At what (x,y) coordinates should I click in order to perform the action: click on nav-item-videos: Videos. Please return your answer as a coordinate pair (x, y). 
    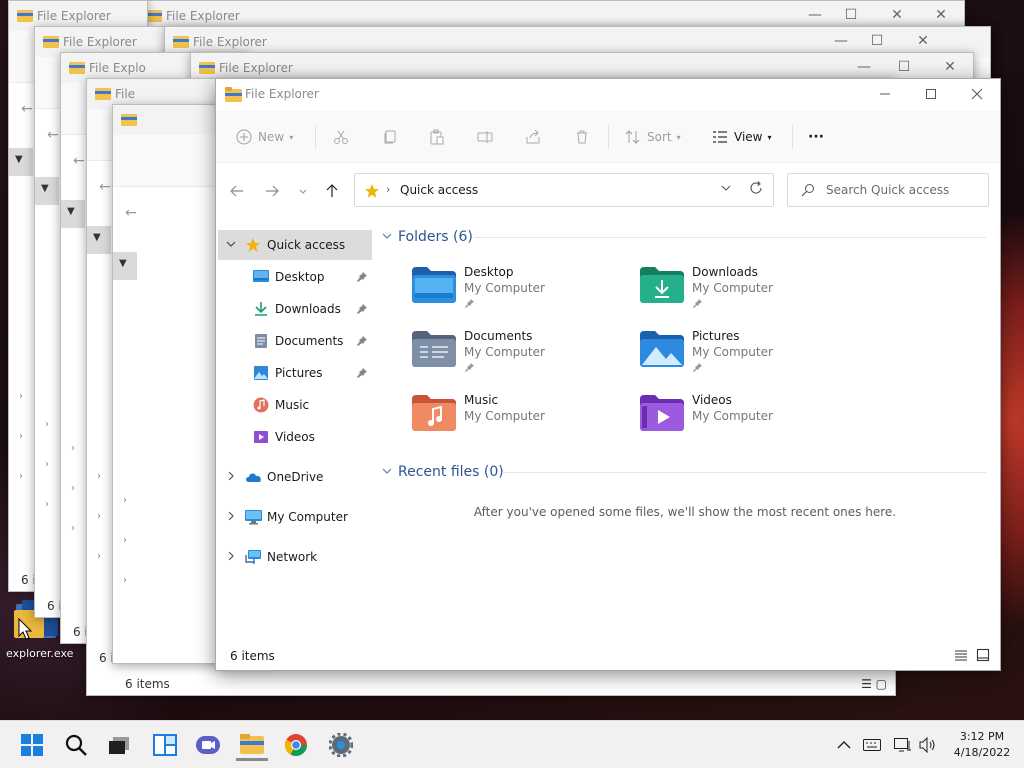
    Looking at the image, I should click on (295, 437).